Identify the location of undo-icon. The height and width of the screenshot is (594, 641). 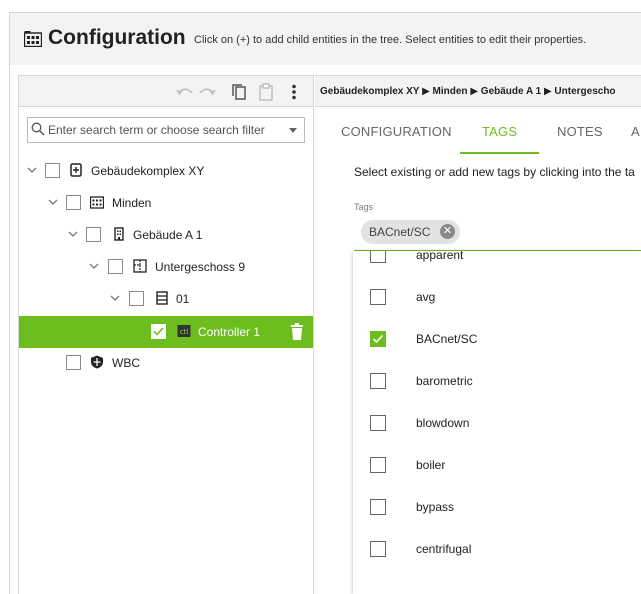
(185, 92).